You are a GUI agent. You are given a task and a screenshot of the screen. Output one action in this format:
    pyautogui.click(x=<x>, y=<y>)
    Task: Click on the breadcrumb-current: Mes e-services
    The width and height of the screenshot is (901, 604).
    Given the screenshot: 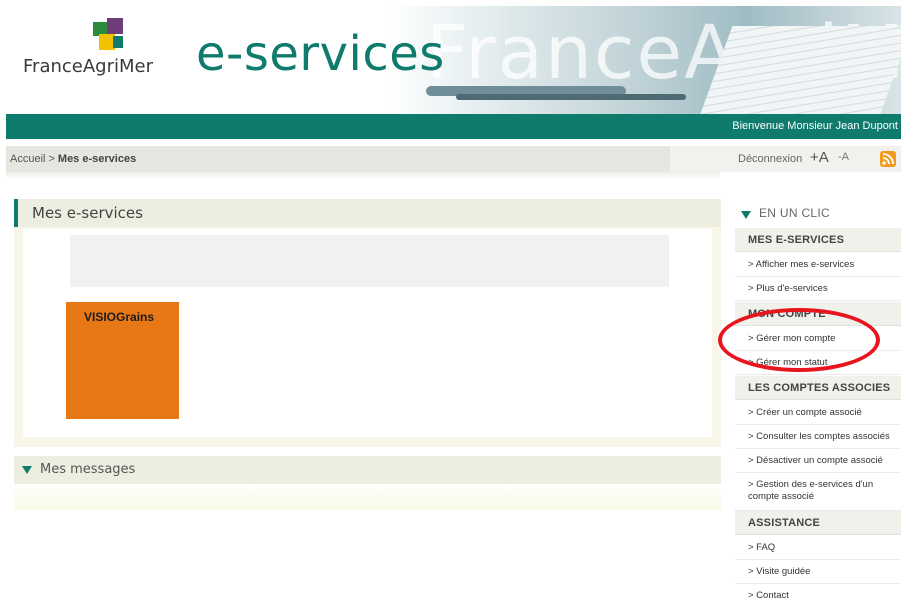 What is the action you would take?
    pyautogui.click(x=97, y=159)
    